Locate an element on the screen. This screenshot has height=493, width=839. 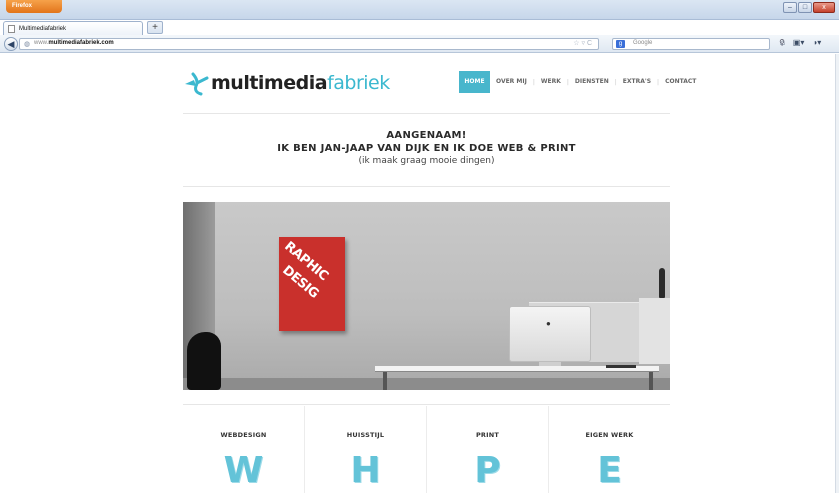
tab-title: Multimediafabriek is located at coordinates (43, 28).